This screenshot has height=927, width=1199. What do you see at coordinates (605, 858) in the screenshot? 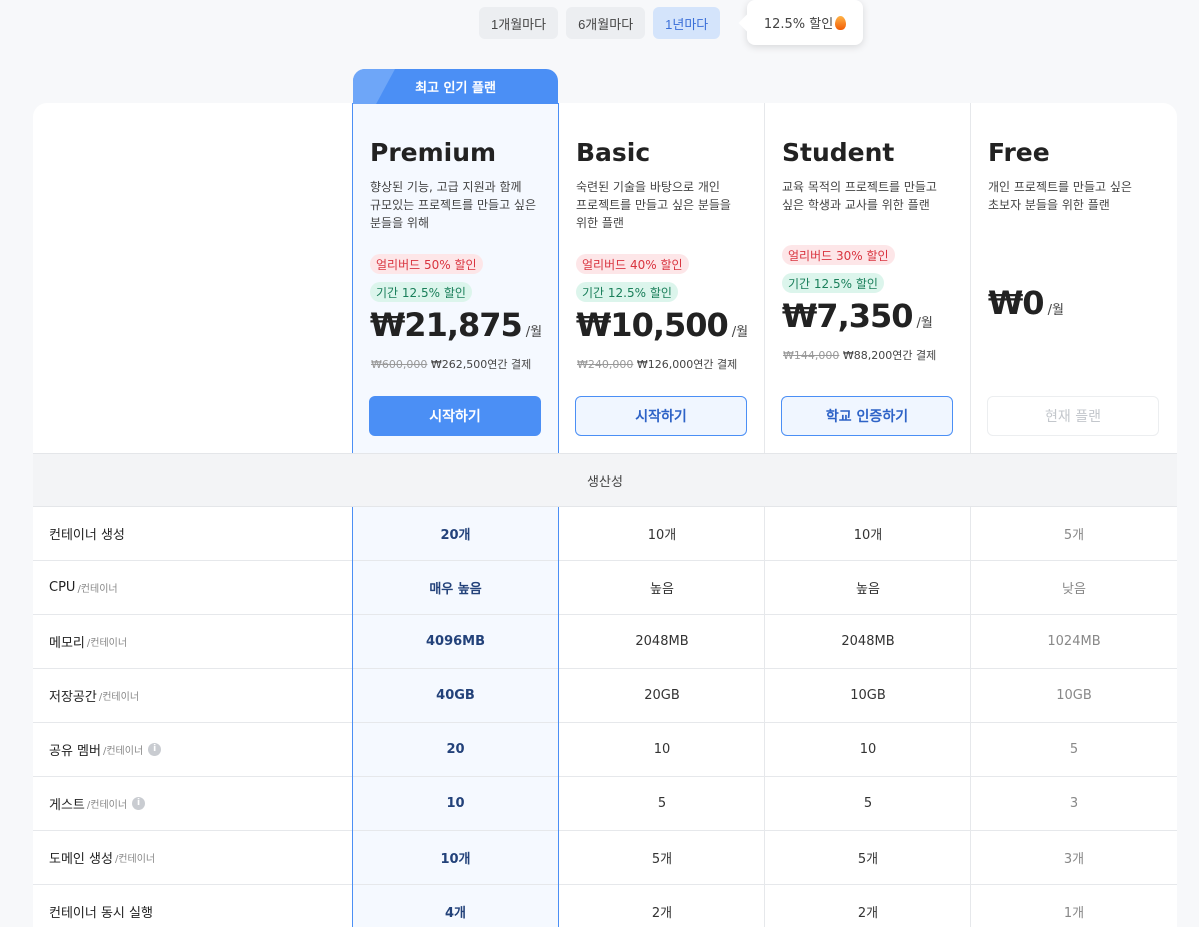
I see `feature-row: 도메인 생성/컨테이너 10개 5개 5개 3개` at bounding box center [605, 858].